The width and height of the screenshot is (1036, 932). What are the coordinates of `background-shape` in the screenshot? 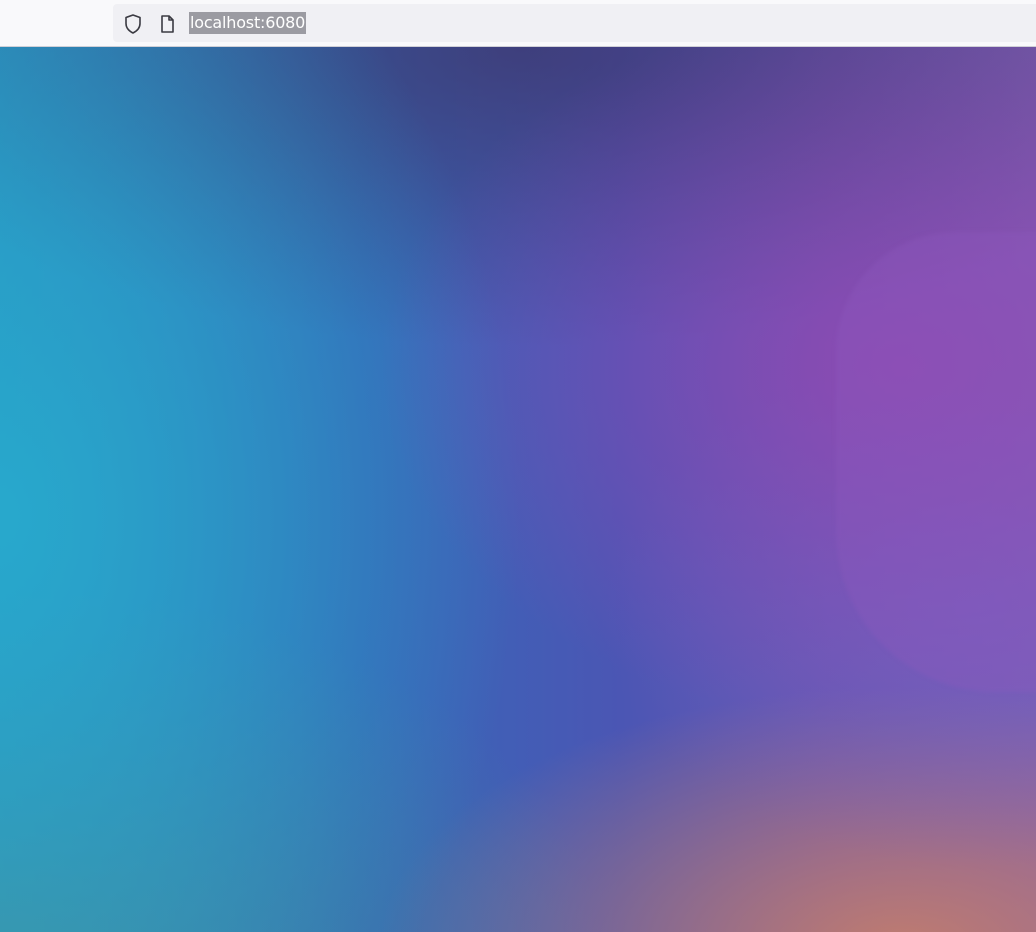 It's located at (936, 462).